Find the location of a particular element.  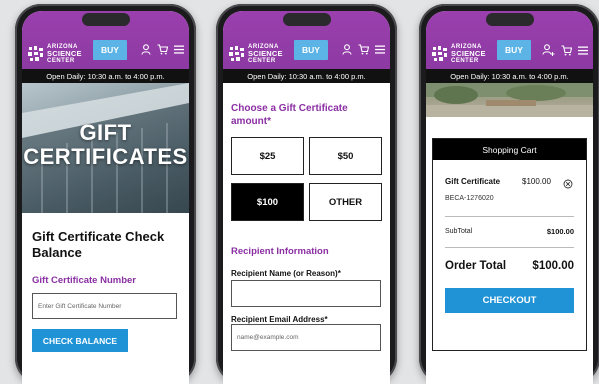

amount-25-button: $25 is located at coordinates (267, 156).